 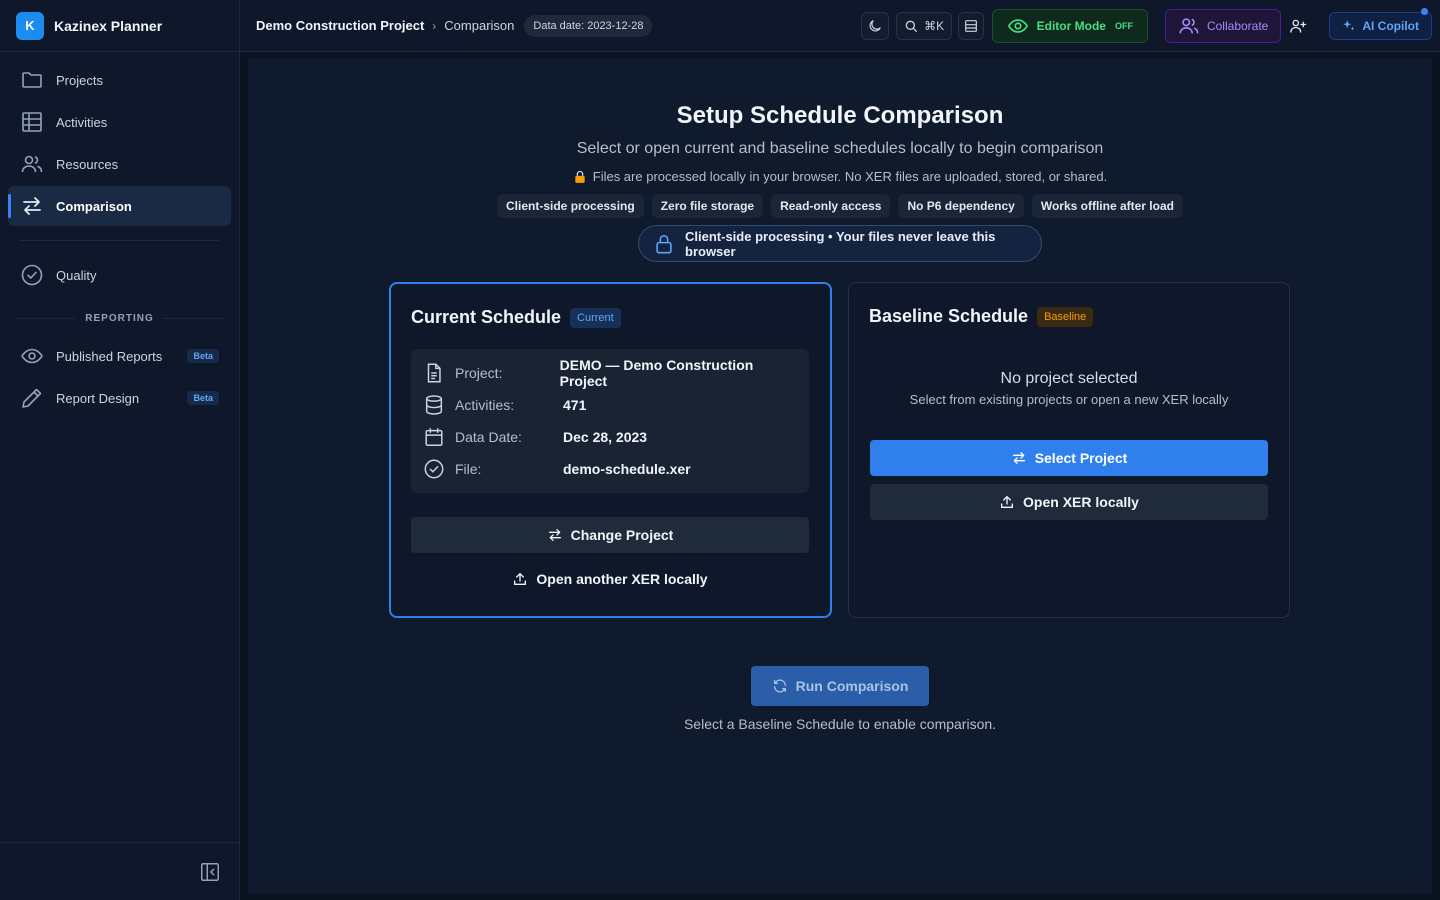 What do you see at coordinates (911, 26) in the screenshot?
I see `search-icon` at bounding box center [911, 26].